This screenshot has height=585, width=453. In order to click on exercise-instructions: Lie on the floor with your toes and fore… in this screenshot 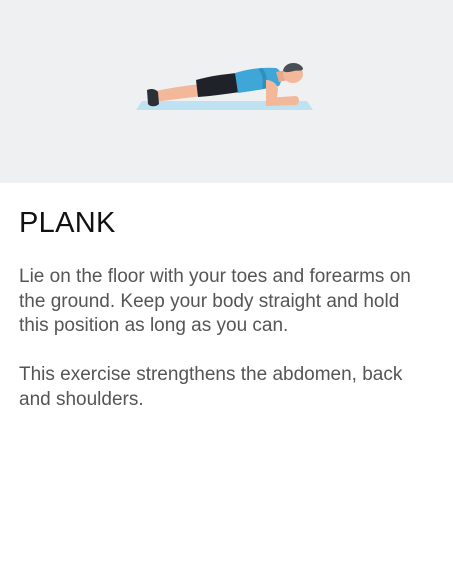, I will do `click(215, 301)`.